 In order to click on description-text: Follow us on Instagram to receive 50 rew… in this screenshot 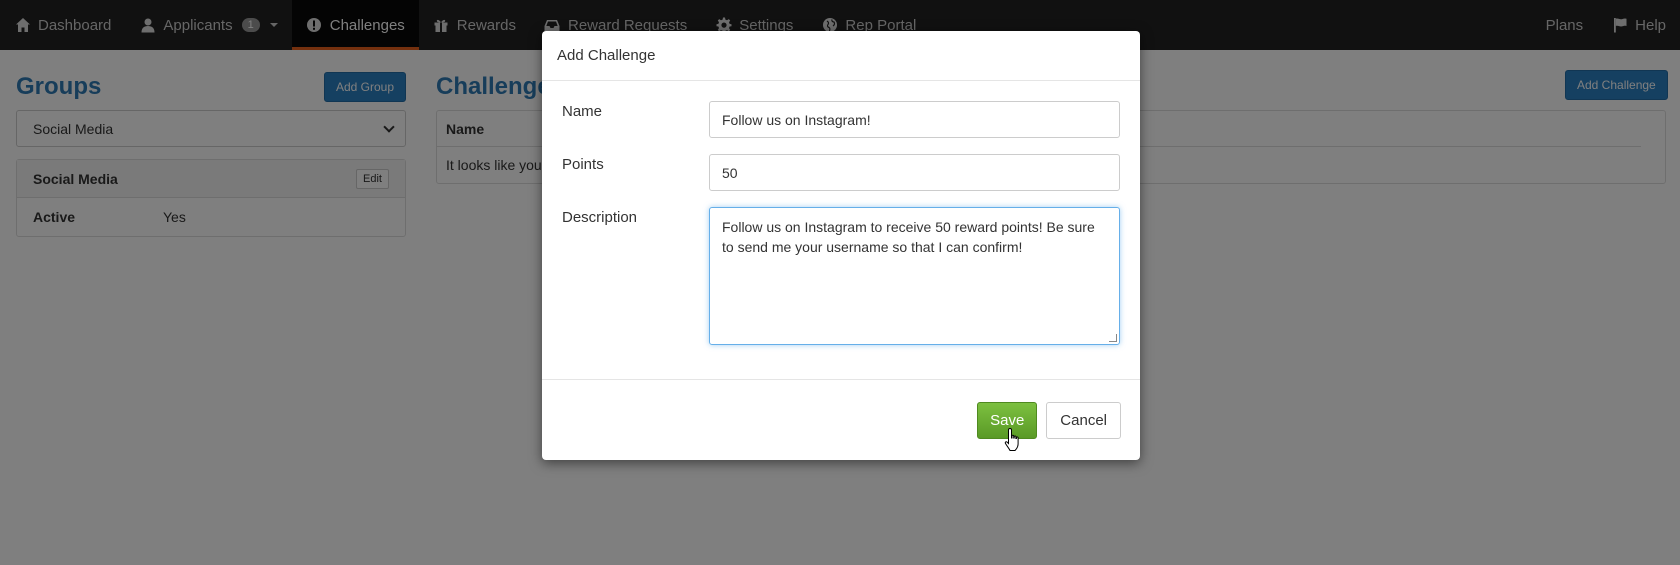, I will do `click(908, 237)`.